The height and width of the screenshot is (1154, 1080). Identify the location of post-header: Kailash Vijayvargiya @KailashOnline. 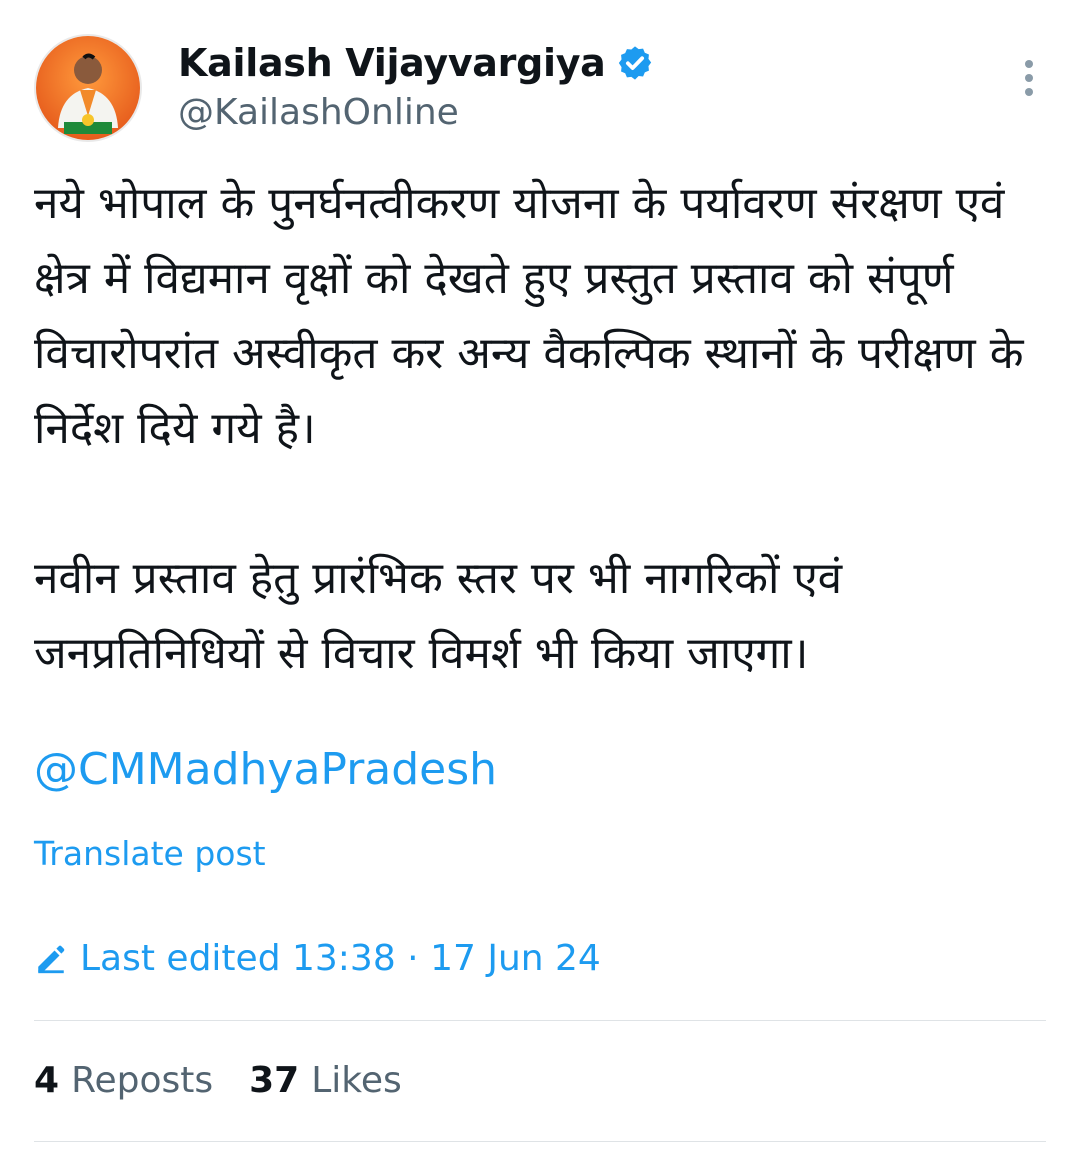
(540, 89).